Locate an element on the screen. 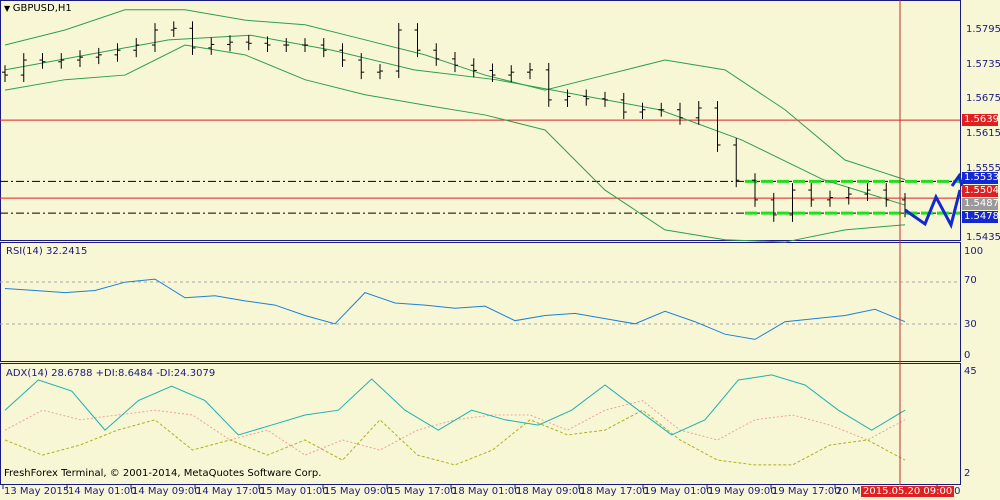 Image resolution: width=1000 pixels, height=500 pixels. rsi-tick: 100 is located at coordinates (974, 251).